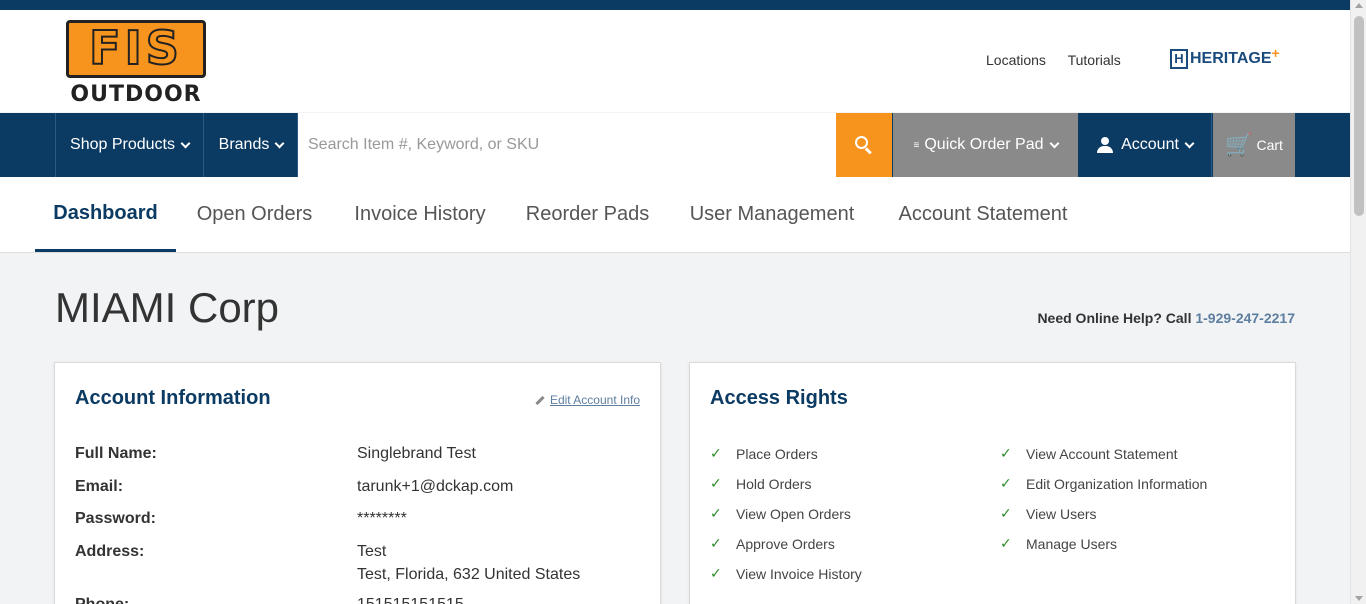 Image resolution: width=1366 pixels, height=604 pixels. Describe the element at coordinates (507, 600) in the screenshot. I see `info-value: 151515151515` at that location.